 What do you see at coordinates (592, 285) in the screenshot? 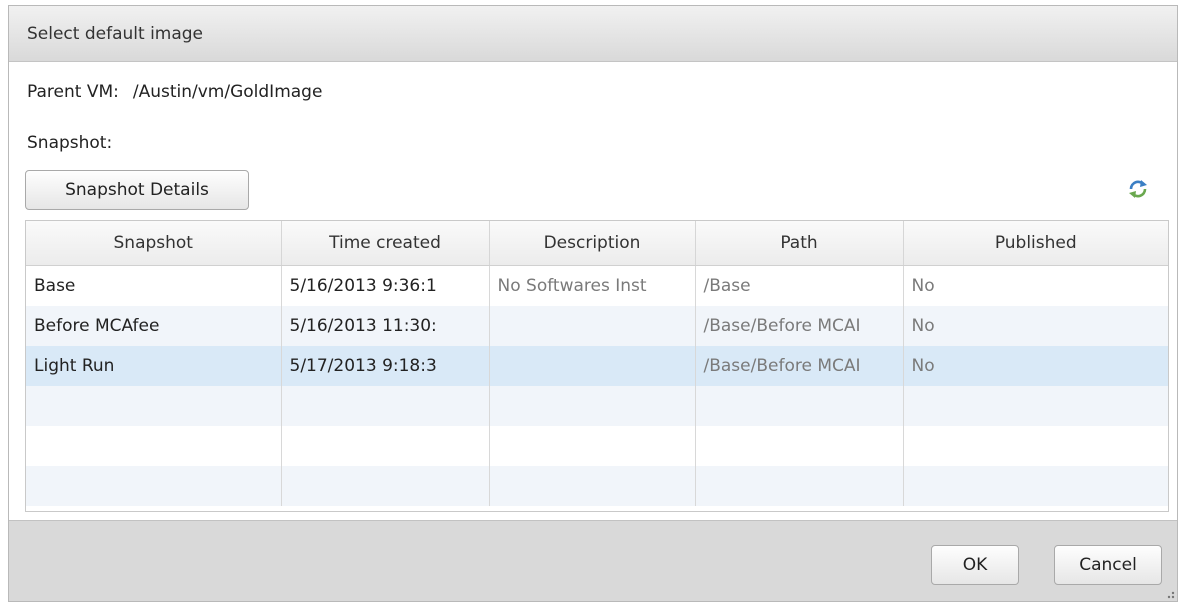
I see `cell-description: No Softwares Inst` at bounding box center [592, 285].